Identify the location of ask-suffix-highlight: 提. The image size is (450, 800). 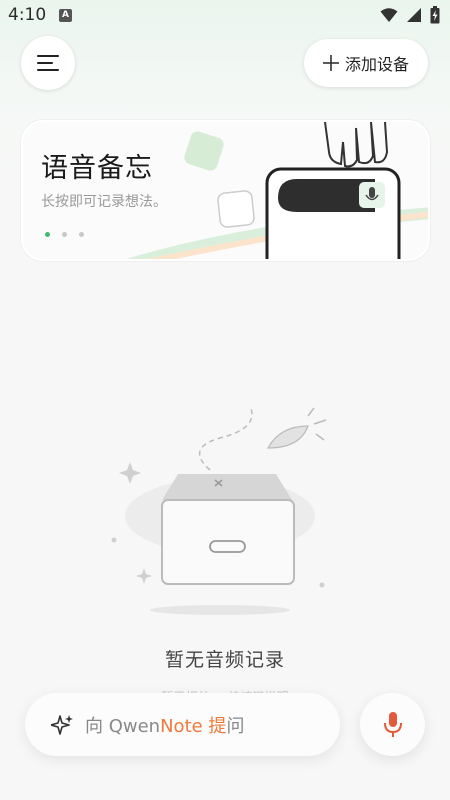
(214, 726).